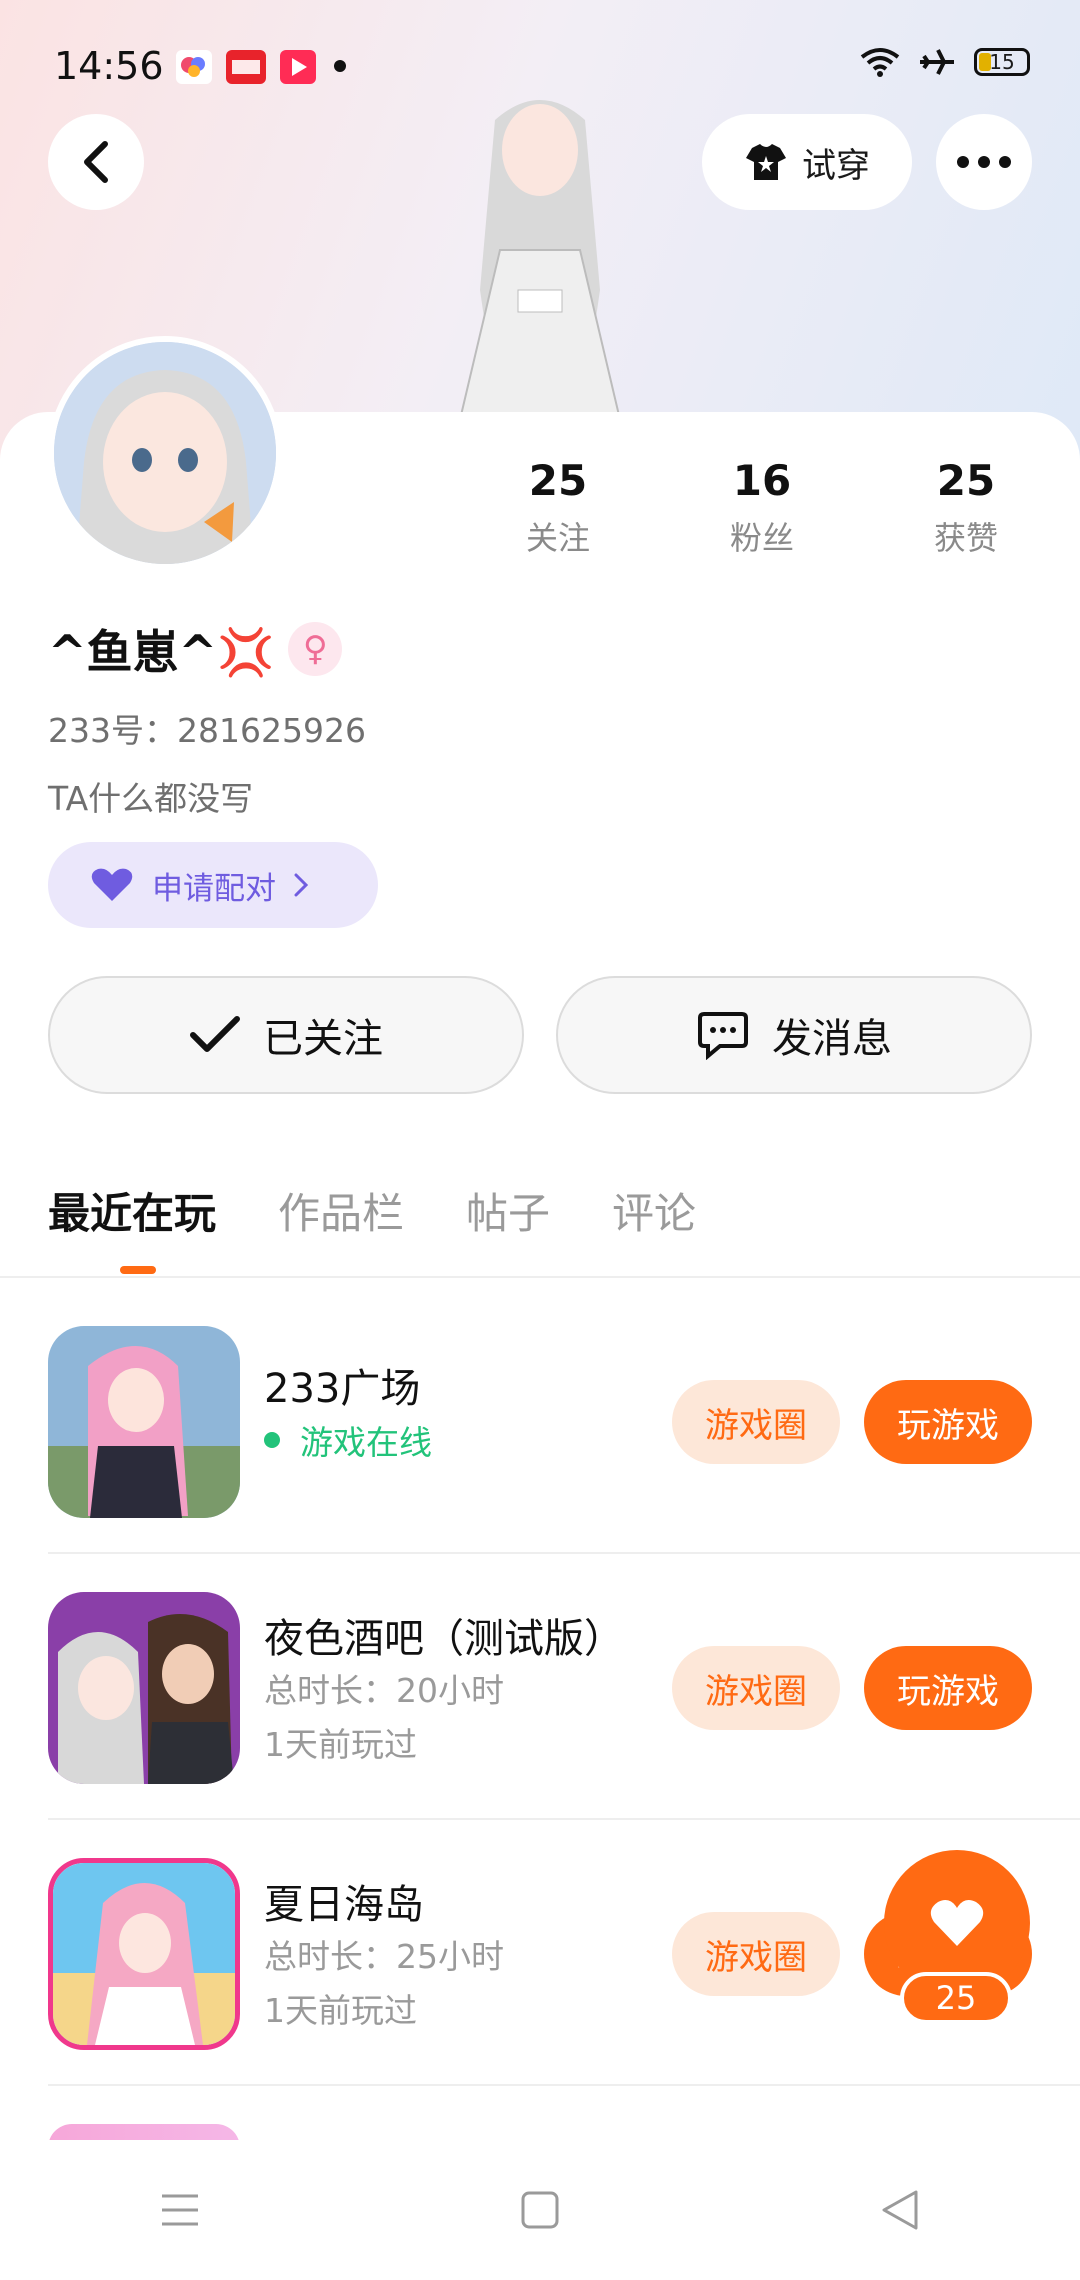 This screenshot has width=1080, height=2280. What do you see at coordinates (937, 62) in the screenshot?
I see `airplane-mode-icon` at bounding box center [937, 62].